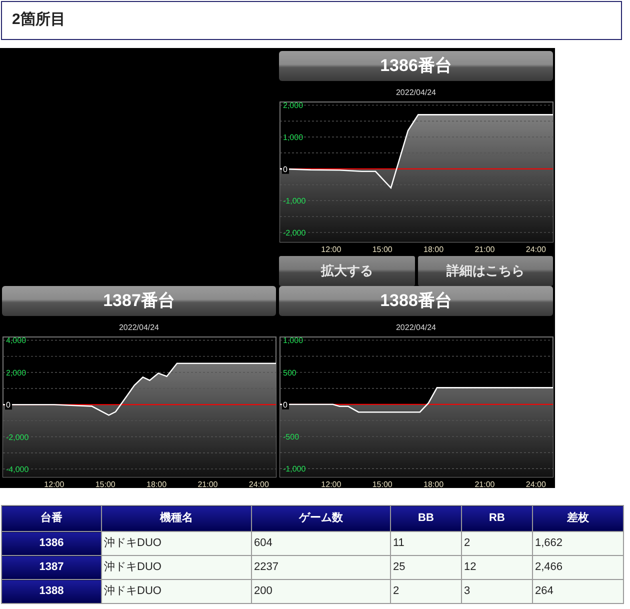 This screenshot has height=609, width=630. I want to click on column-header: 機種名, so click(177, 519).